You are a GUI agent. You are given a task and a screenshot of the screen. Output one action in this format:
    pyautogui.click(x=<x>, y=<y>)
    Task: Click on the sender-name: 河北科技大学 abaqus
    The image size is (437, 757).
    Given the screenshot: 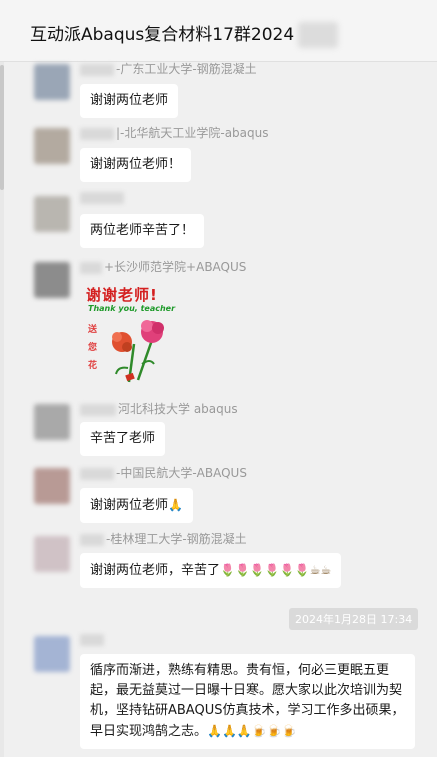 What is the action you would take?
    pyautogui.click(x=159, y=408)
    